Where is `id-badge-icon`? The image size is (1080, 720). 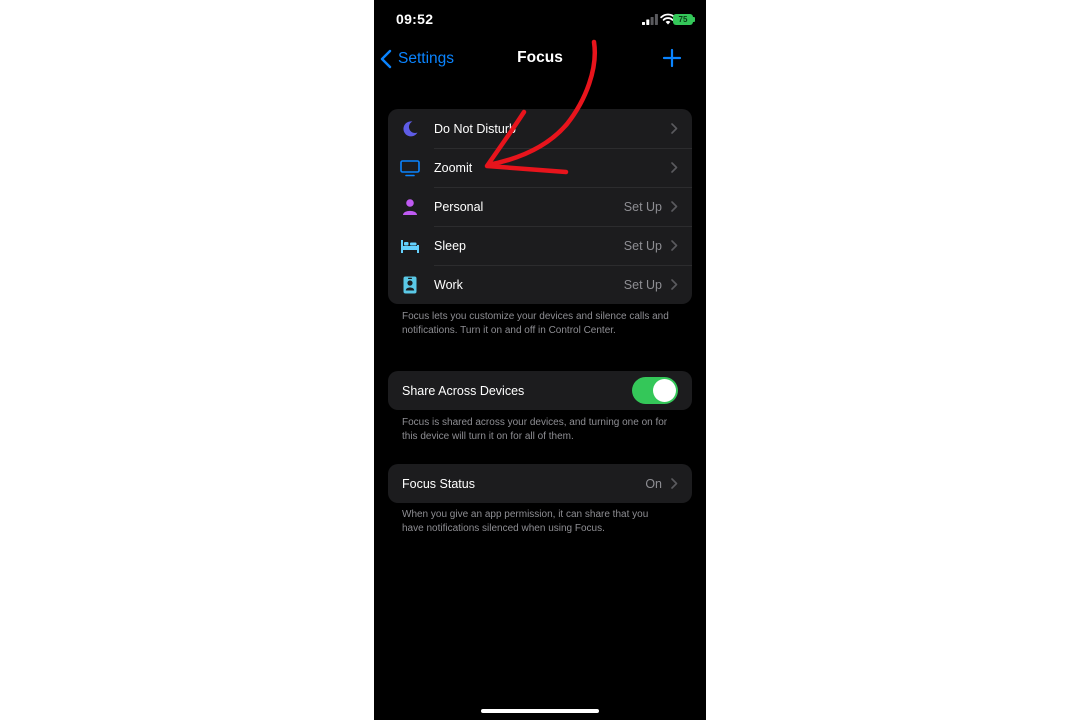
id-badge-icon is located at coordinates (410, 285).